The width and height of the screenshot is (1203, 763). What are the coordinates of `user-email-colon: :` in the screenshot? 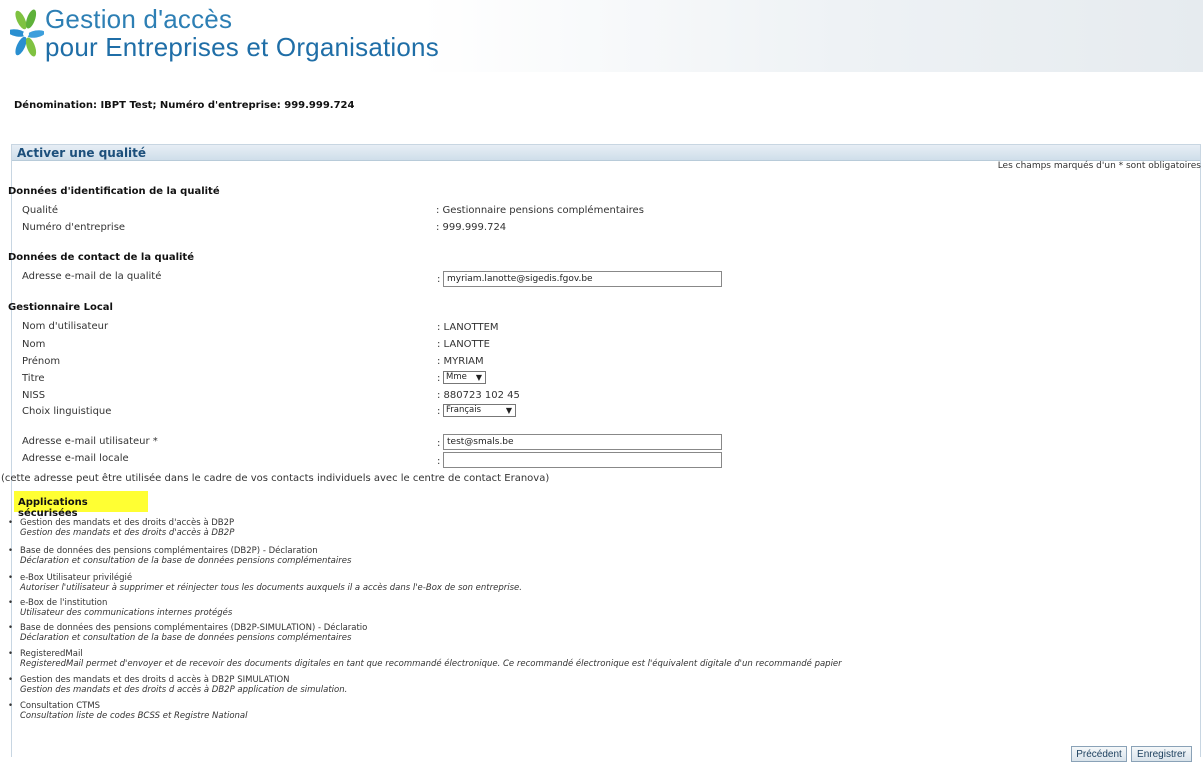 It's located at (439, 443).